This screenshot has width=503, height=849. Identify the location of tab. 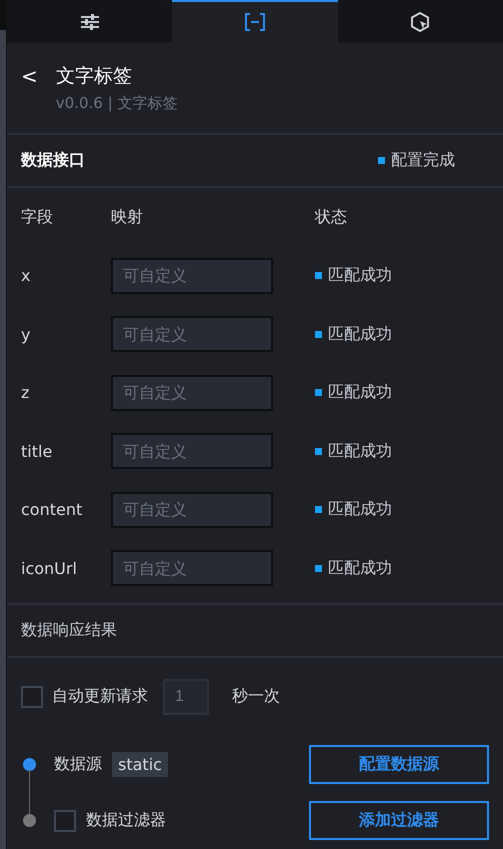
(255, 21).